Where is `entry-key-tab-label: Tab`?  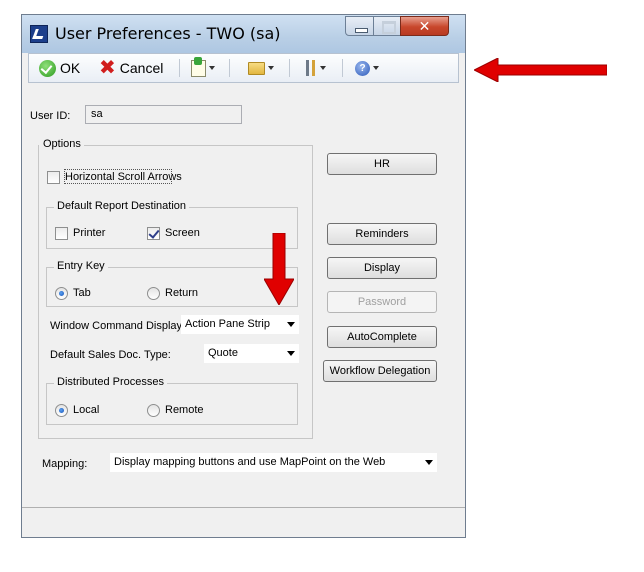 entry-key-tab-label: Tab is located at coordinates (82, 293).